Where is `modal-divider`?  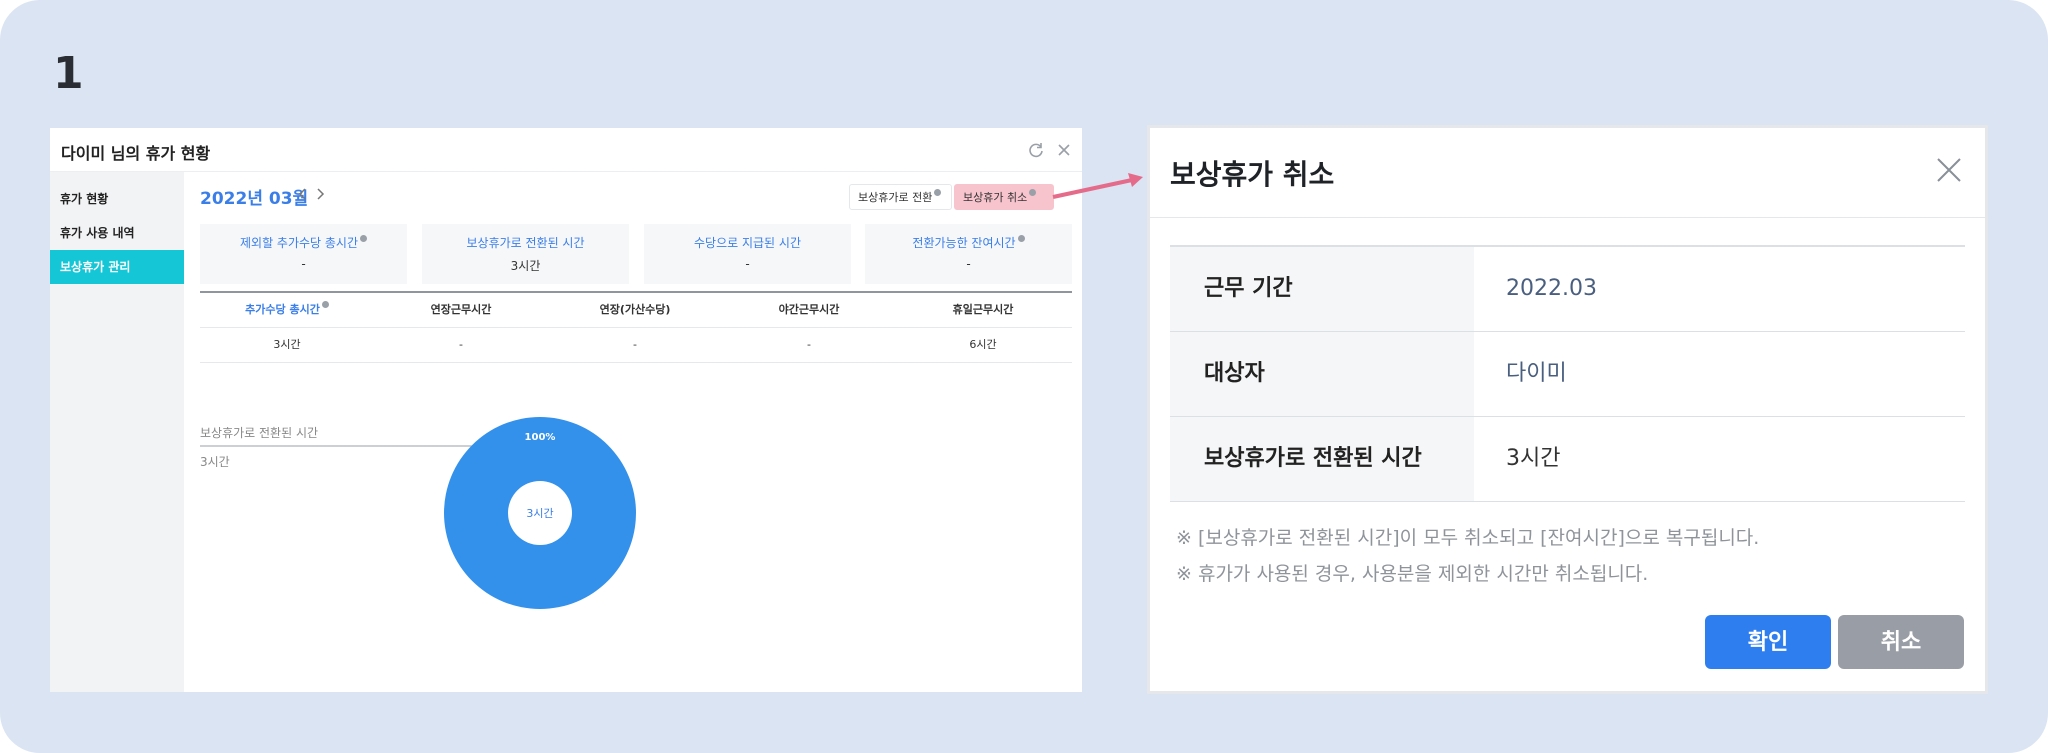
modal-divider is located at coordinates (1567, 217).